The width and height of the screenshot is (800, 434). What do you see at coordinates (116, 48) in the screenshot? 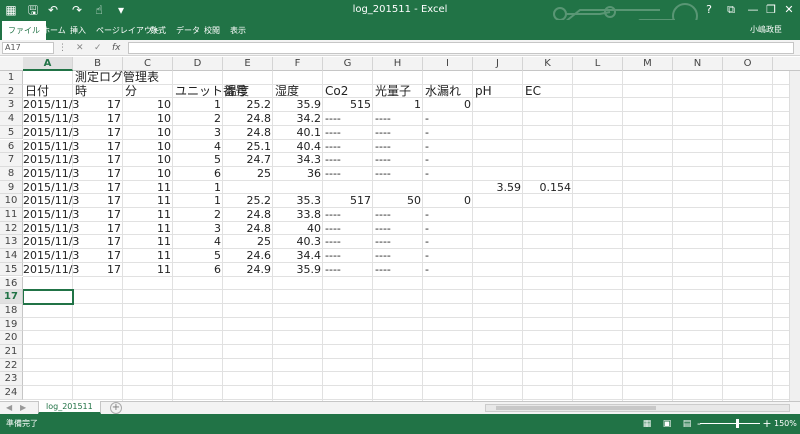
I see `insert-function-icon: fx` at bounding box center [116, 48].